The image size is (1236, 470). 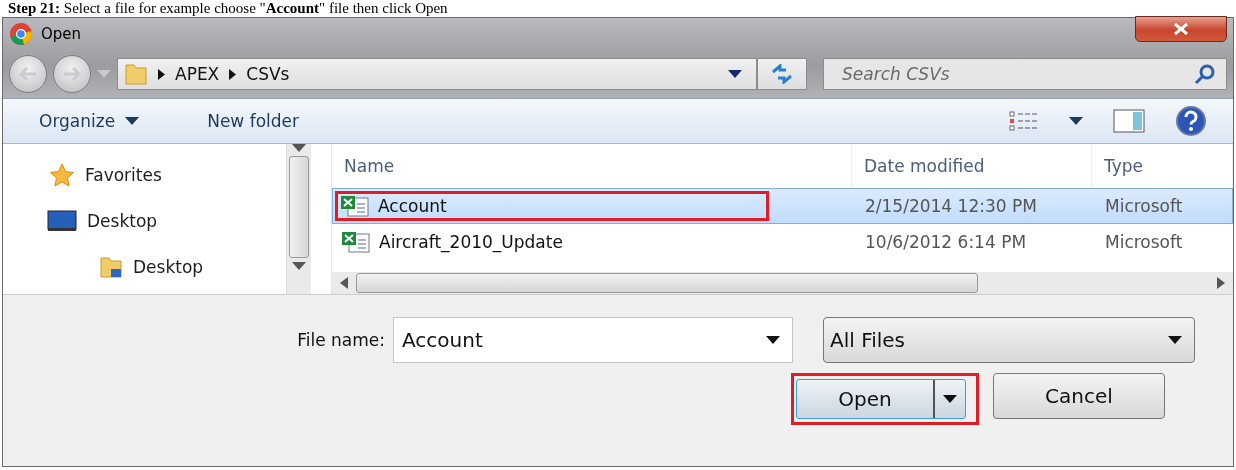 I want to click on preview-pane-icon, so click(x=1129, y=121).